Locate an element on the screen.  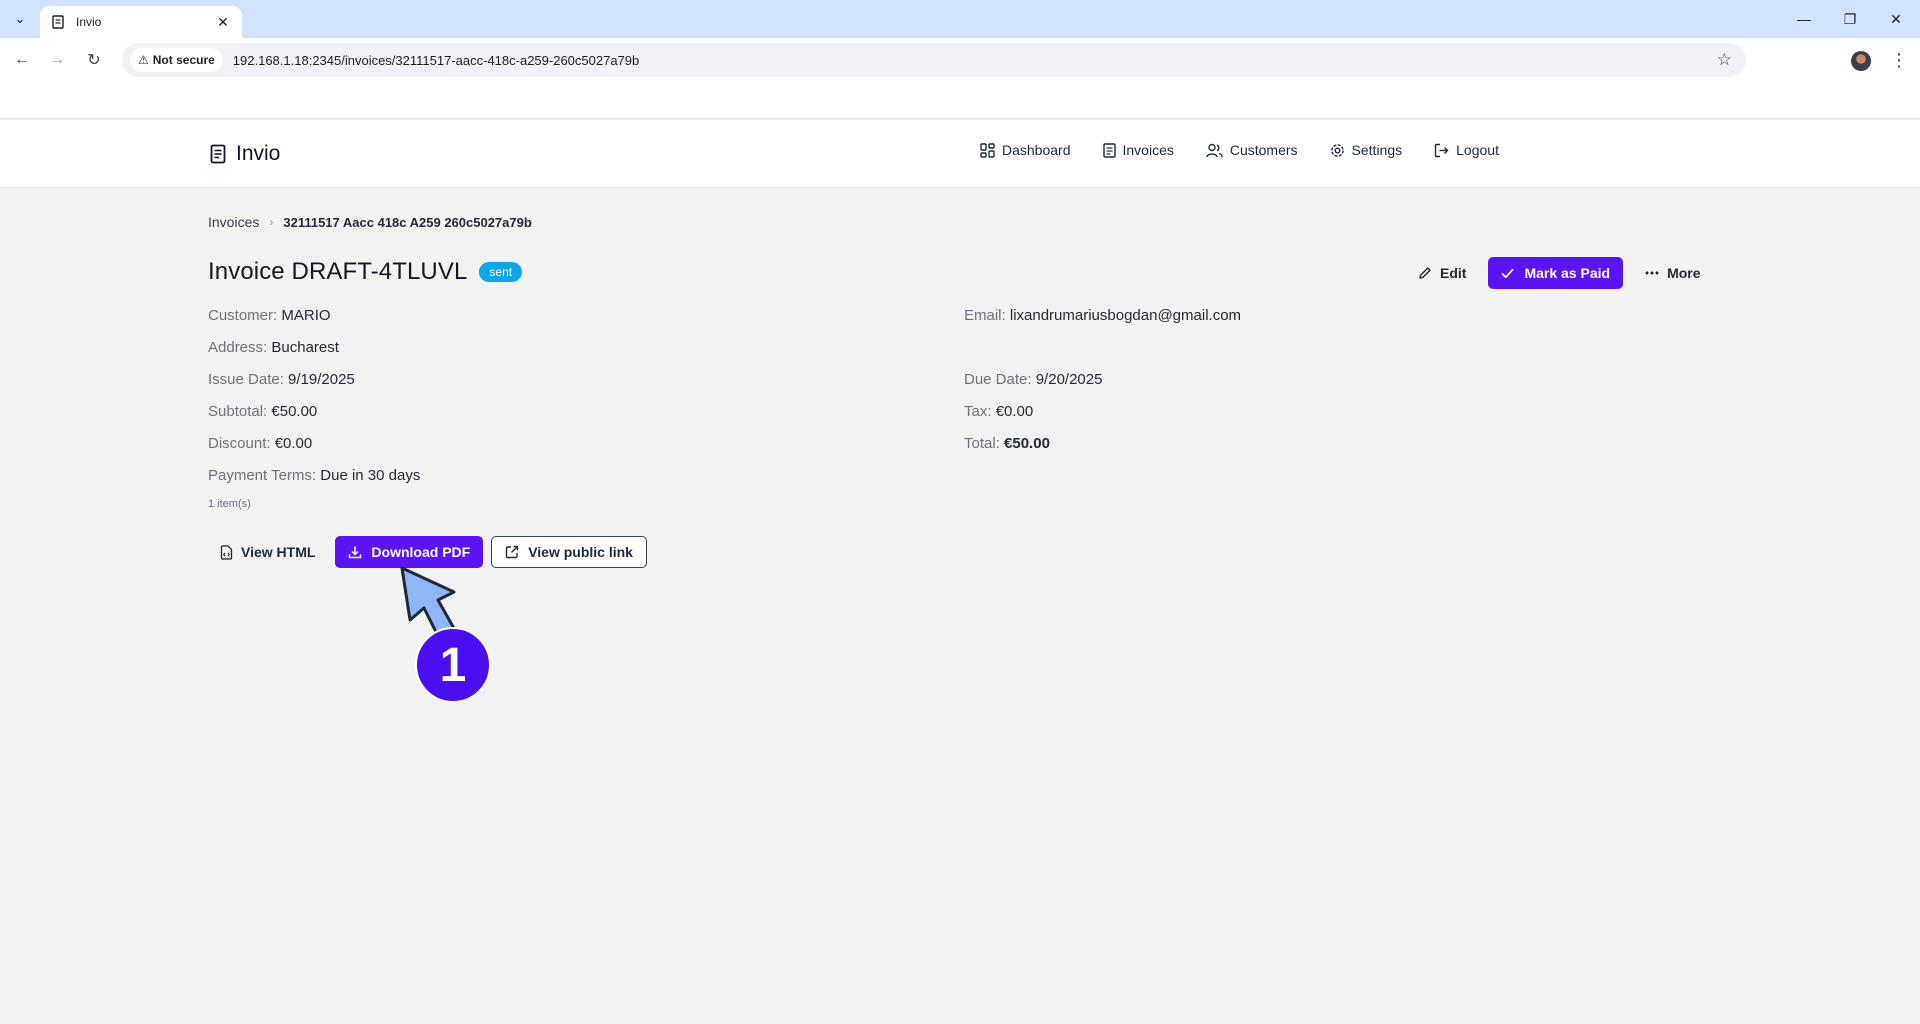
total-value: €50.00 is located at coordinates (1027, 443).